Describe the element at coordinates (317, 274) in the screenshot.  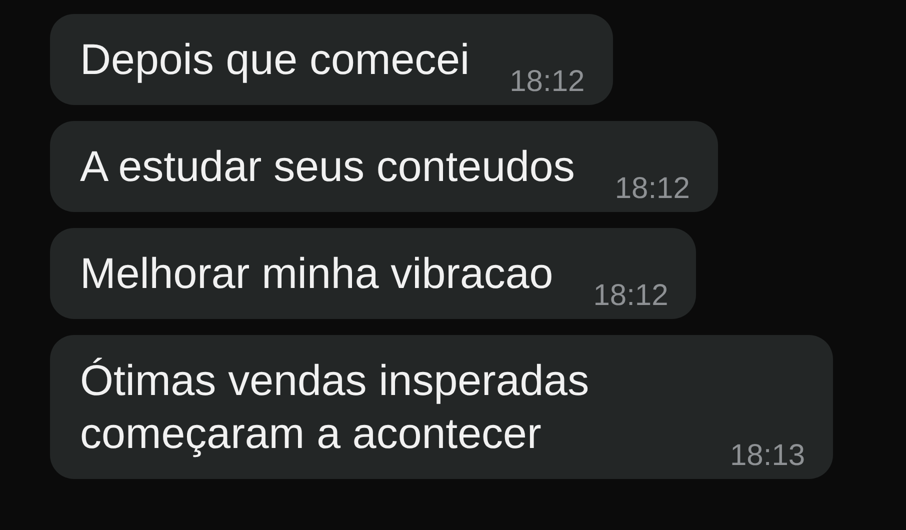
I see `message-text: Melhorar minha vibracao` at that location.